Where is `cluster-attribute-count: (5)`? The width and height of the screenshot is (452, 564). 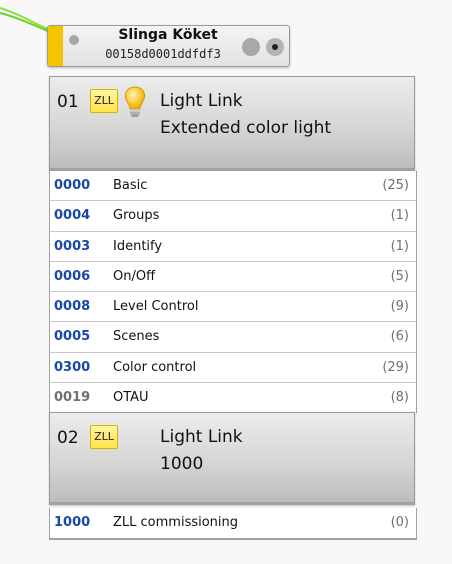 cluster-attribute-count: (5) is located at coordinates (399, 276).